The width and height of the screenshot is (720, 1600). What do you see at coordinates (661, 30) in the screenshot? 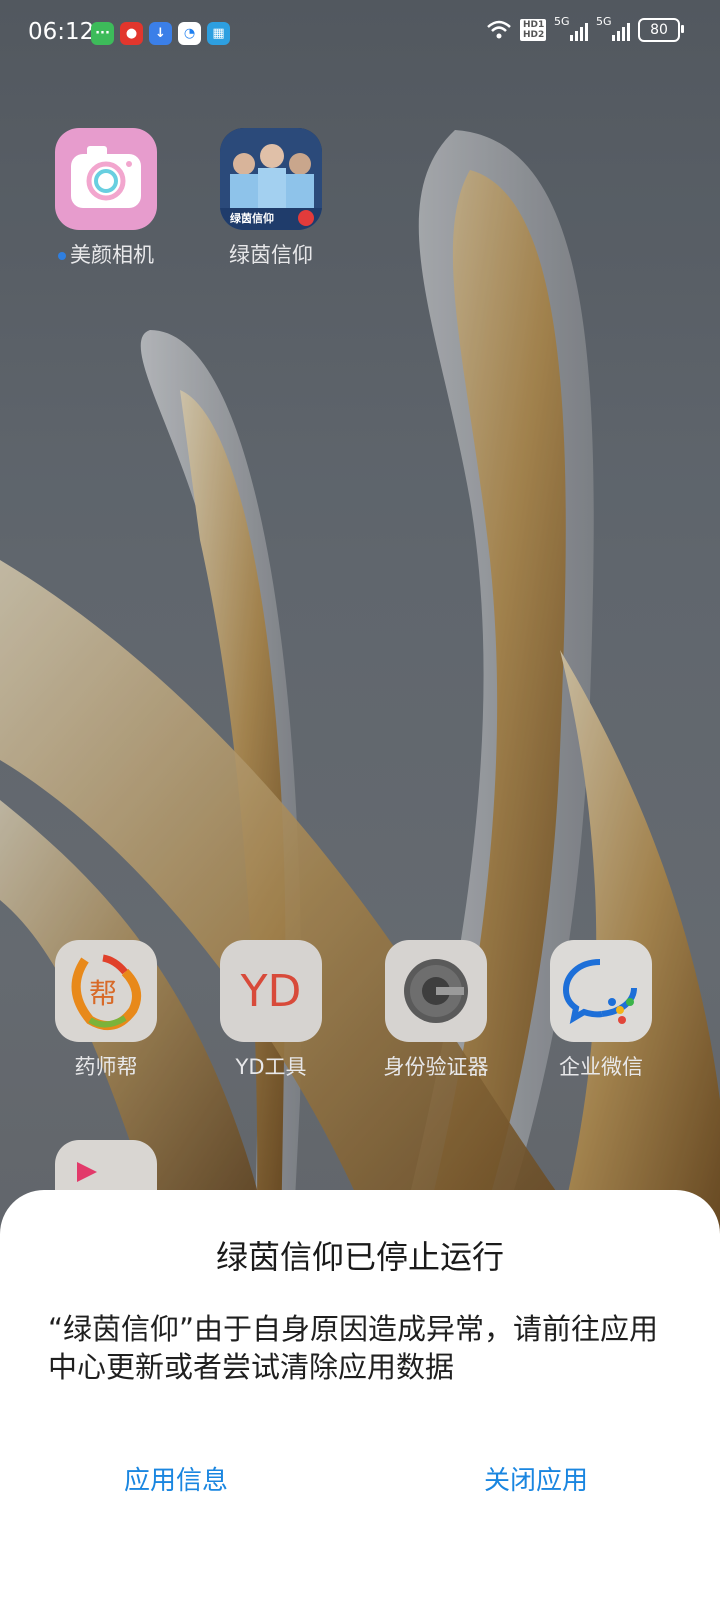
I see `battery-icon: 80` at bounding box center [661, 30].